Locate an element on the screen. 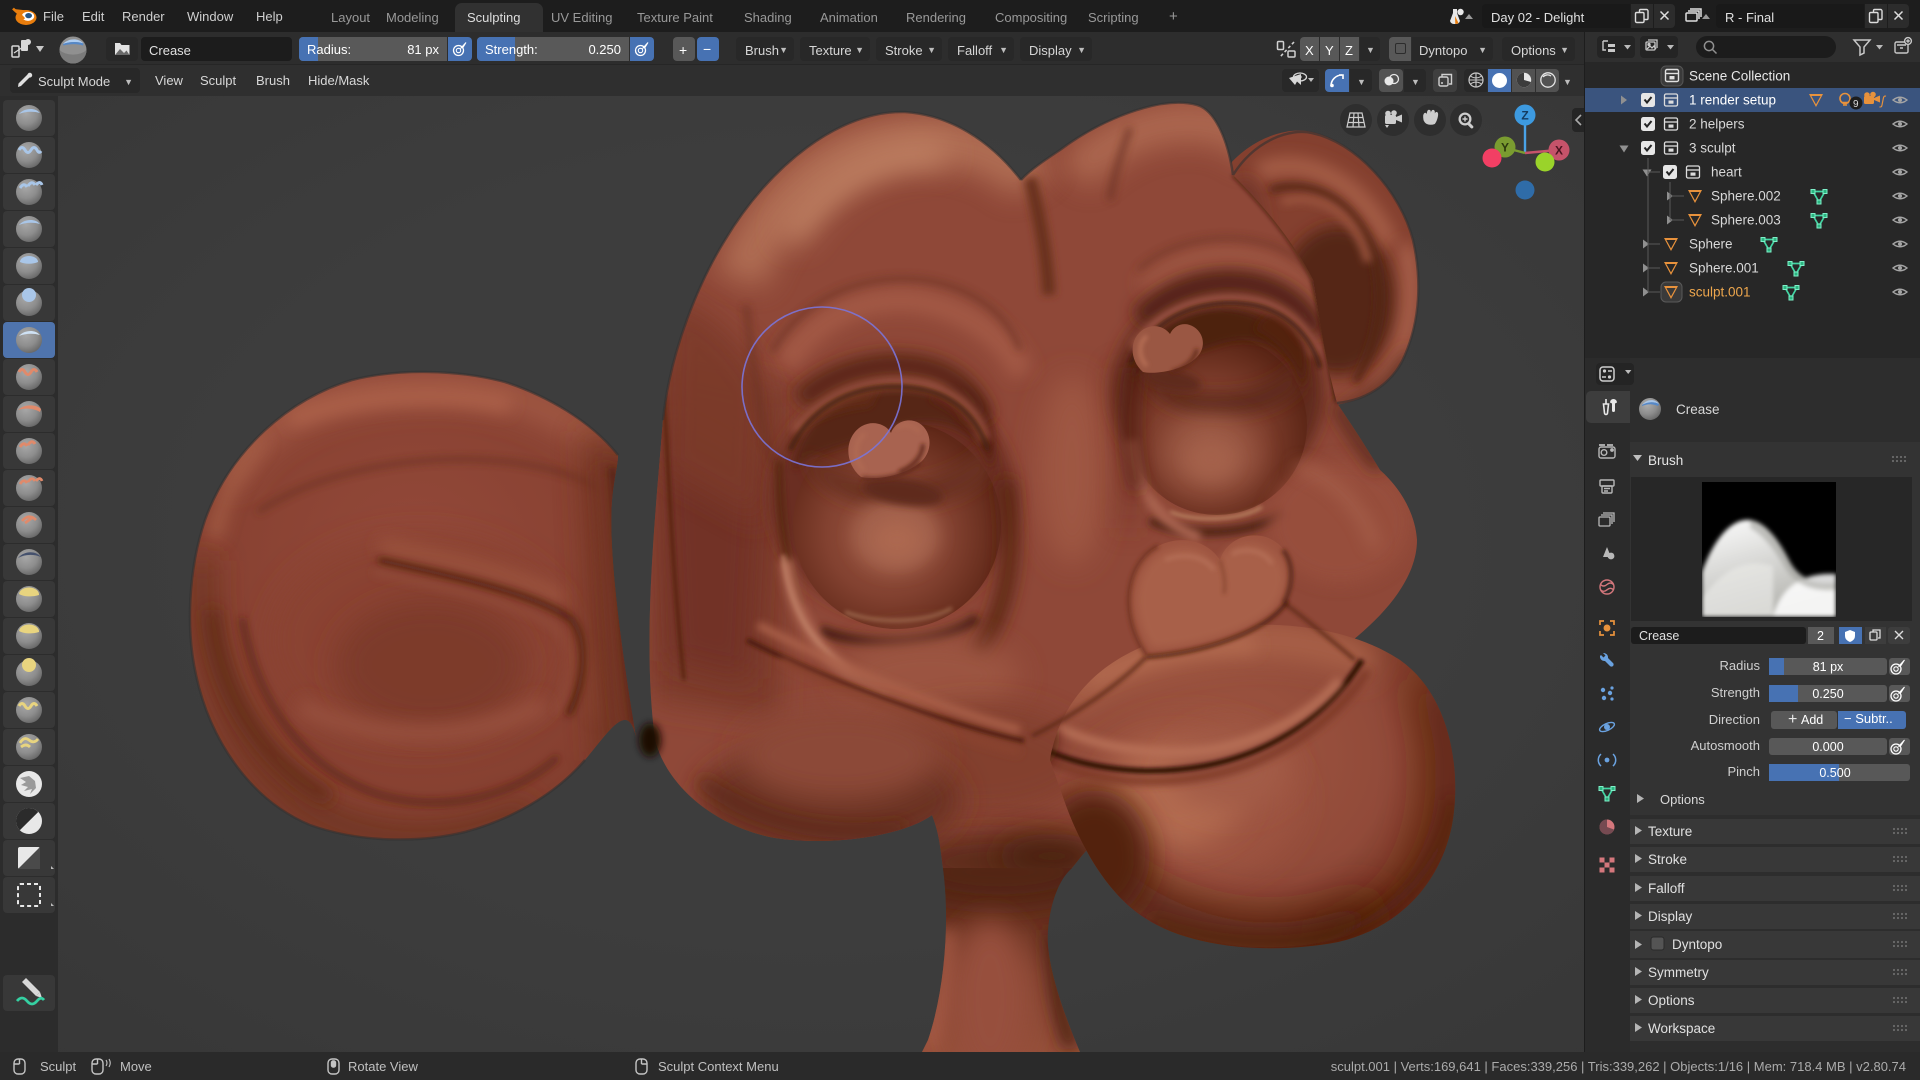  svg-text: Brush is located at coordinates (1665, 460).